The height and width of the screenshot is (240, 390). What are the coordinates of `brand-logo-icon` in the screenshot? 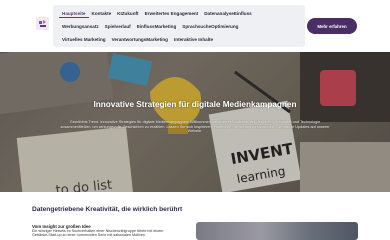 It's located at (42, 23).